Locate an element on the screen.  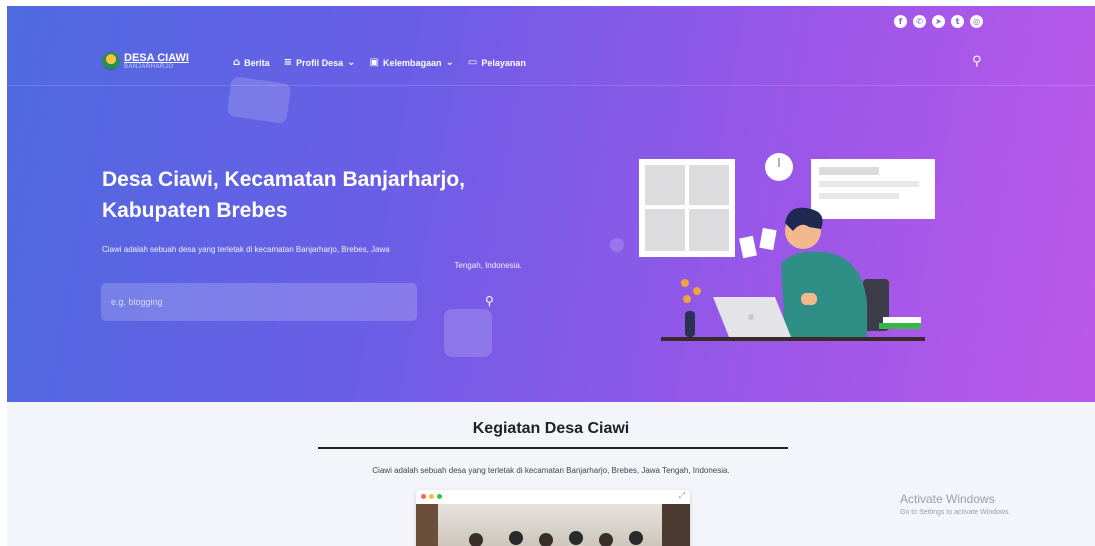
window-controls is located at coordinates (431, 496).